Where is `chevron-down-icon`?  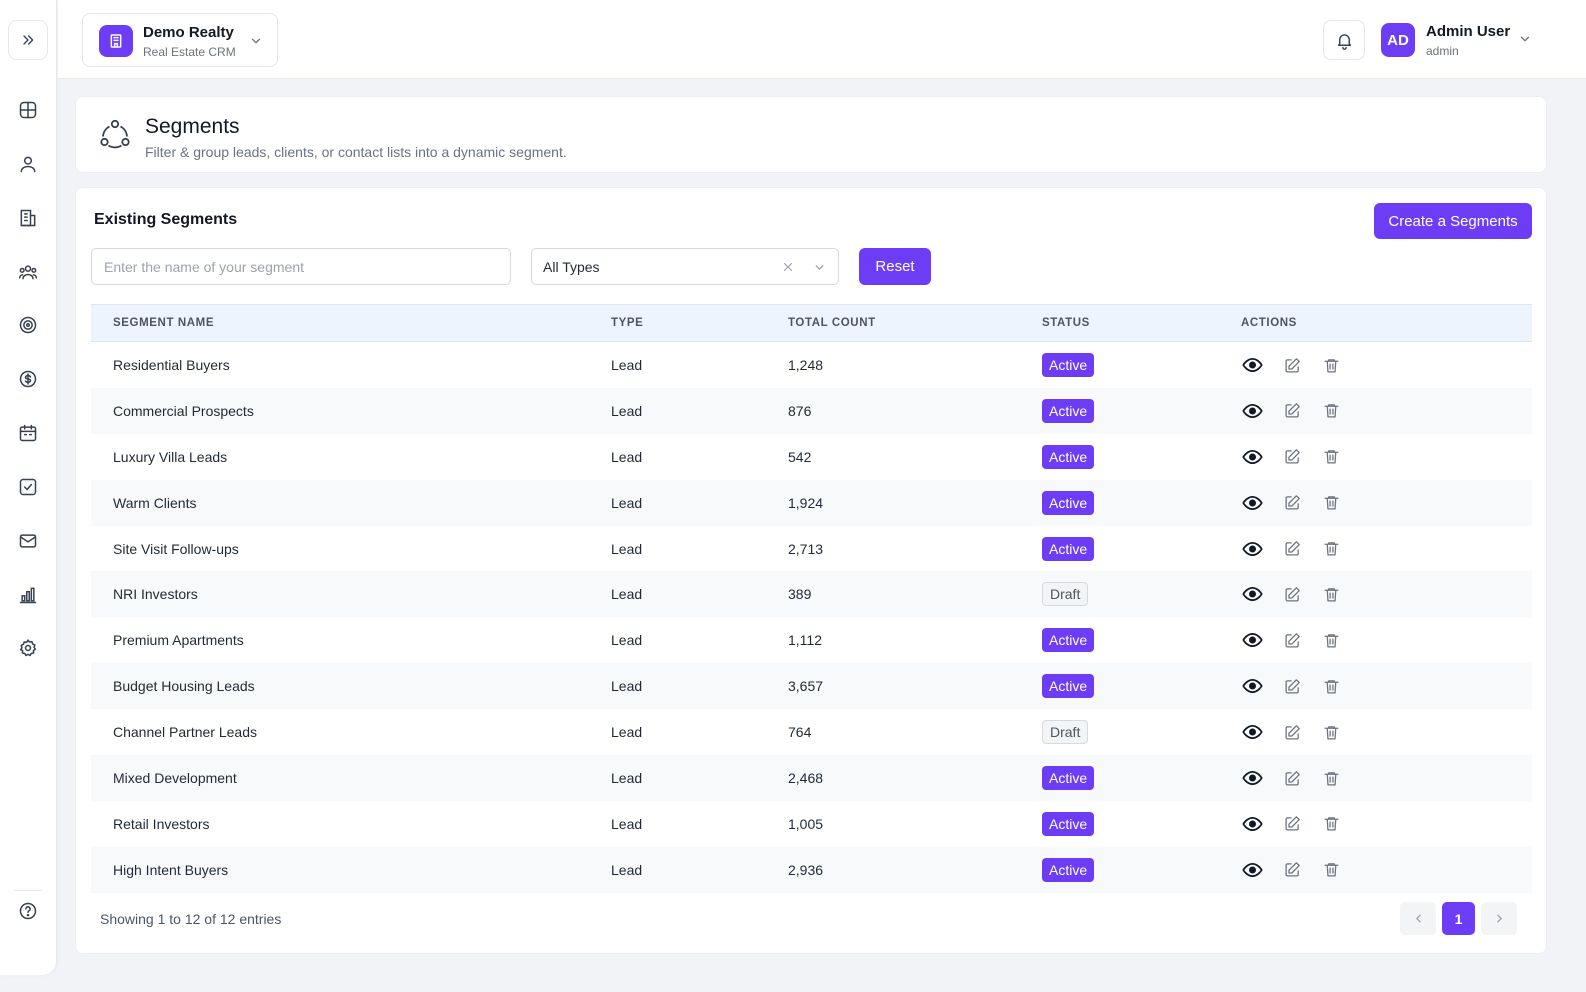
chevron-down-icon is located at coordinates (256, 41).